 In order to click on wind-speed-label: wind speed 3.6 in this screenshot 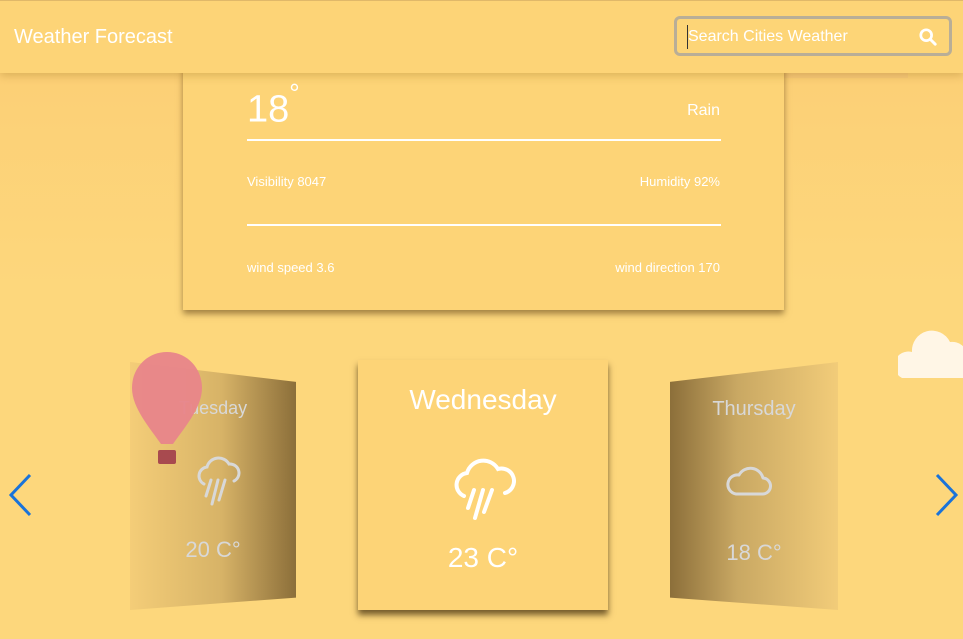, I will do `click(291, 267)`.